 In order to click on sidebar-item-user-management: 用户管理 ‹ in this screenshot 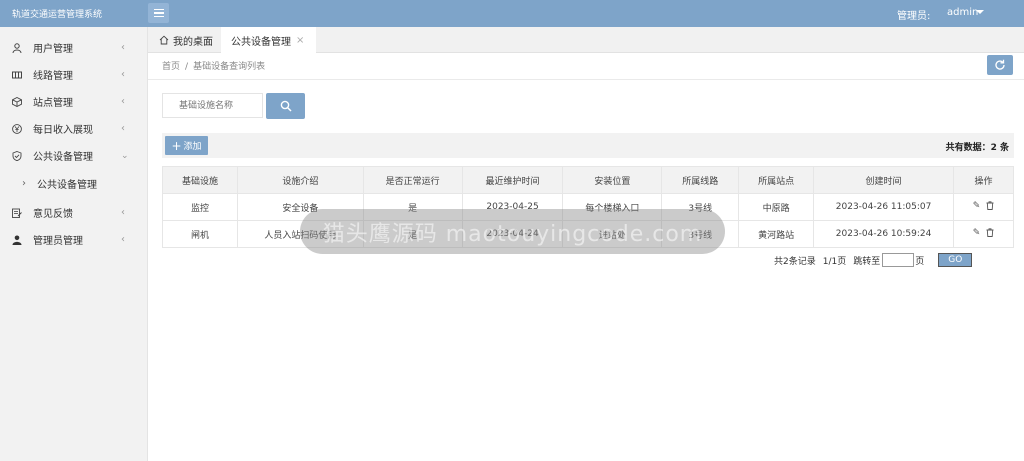, I will do `click(74, 47)`.